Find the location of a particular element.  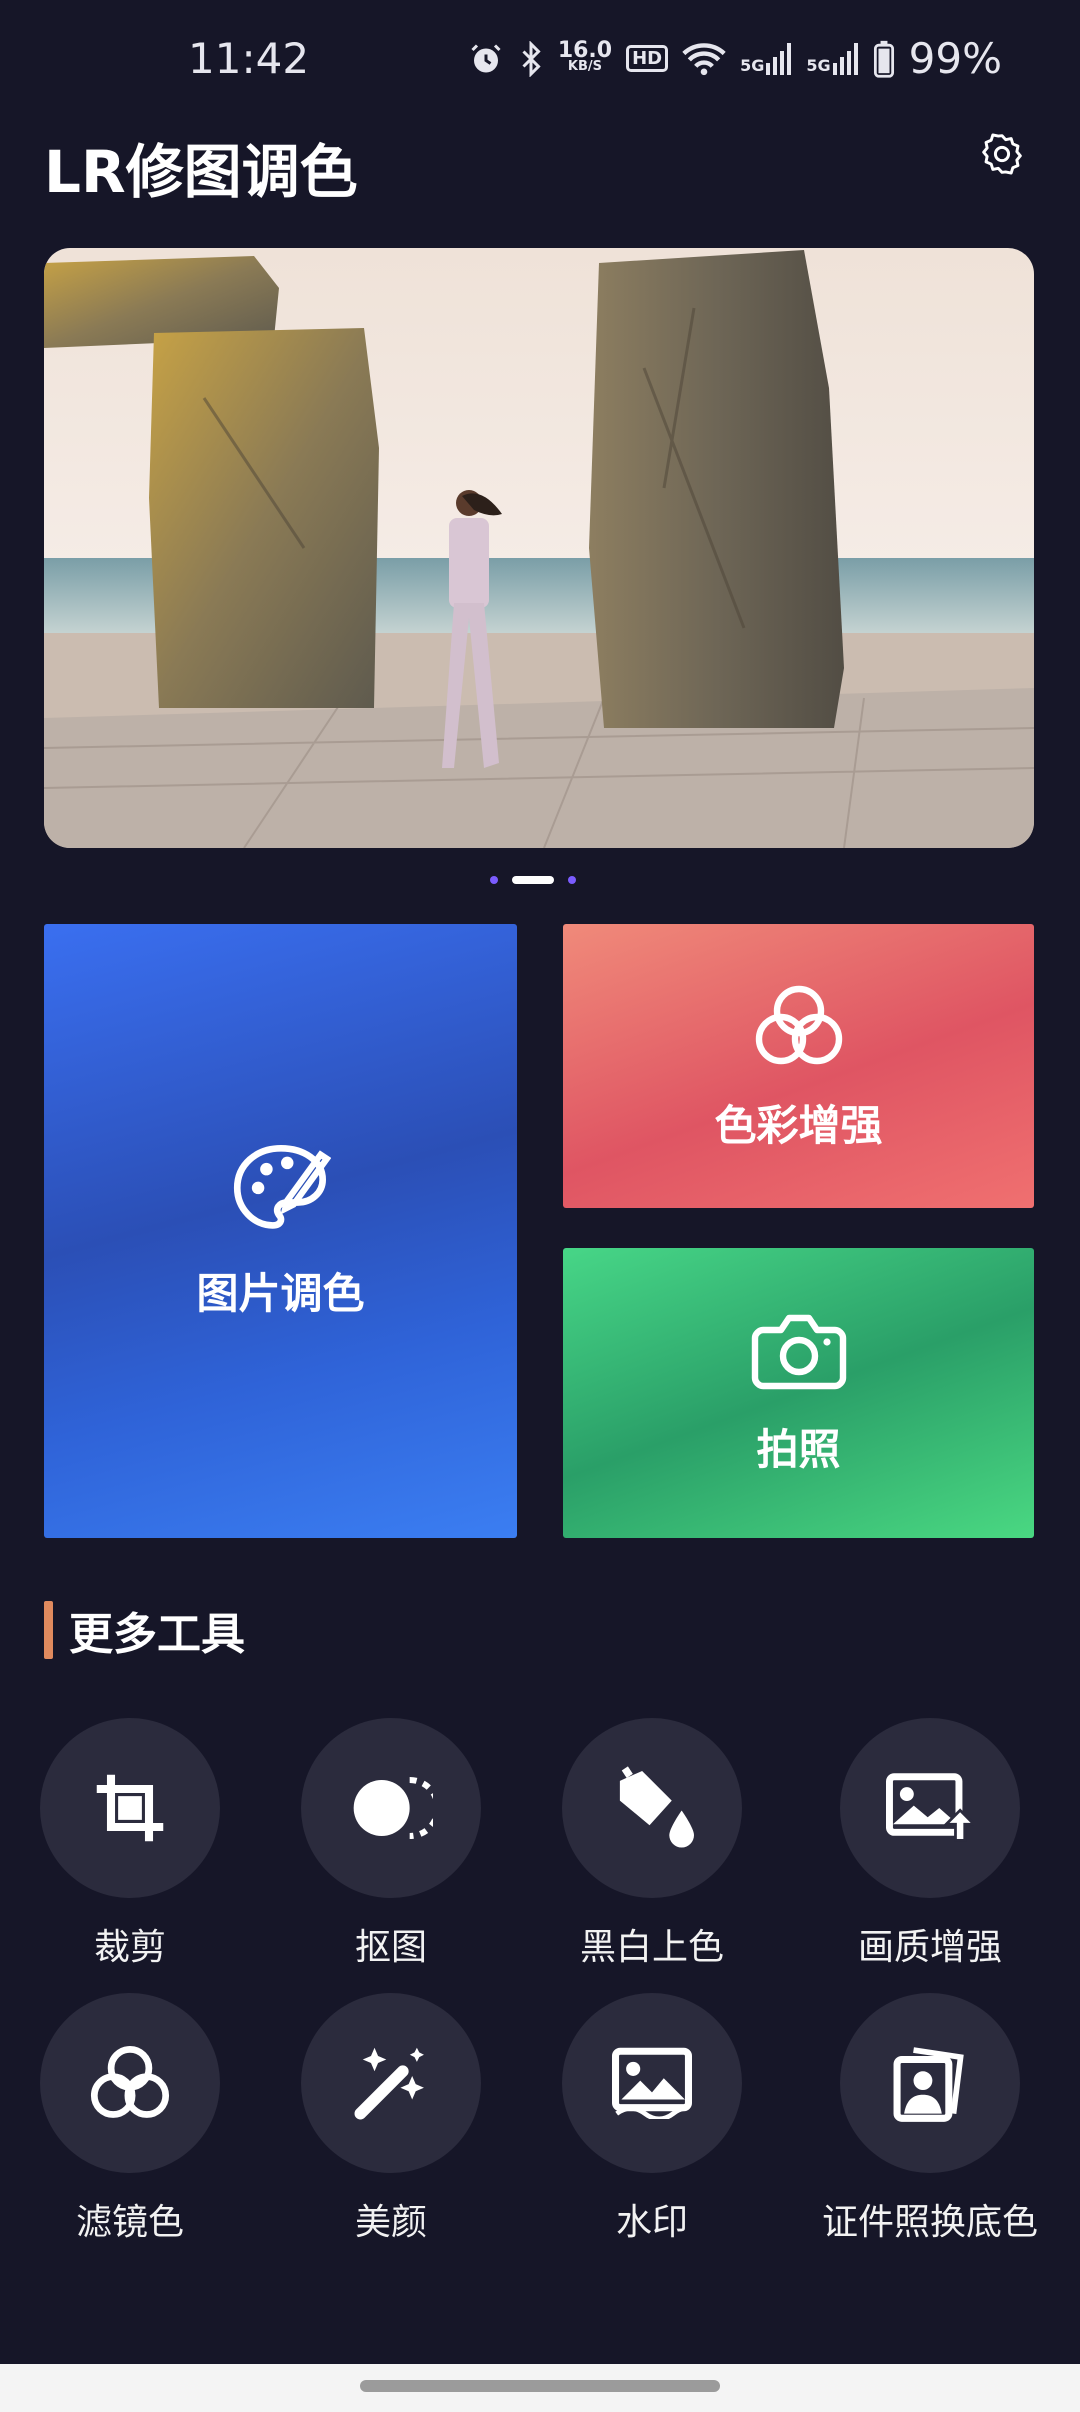

tool-label: 画质增强 is located at coordinates (929, 1947).